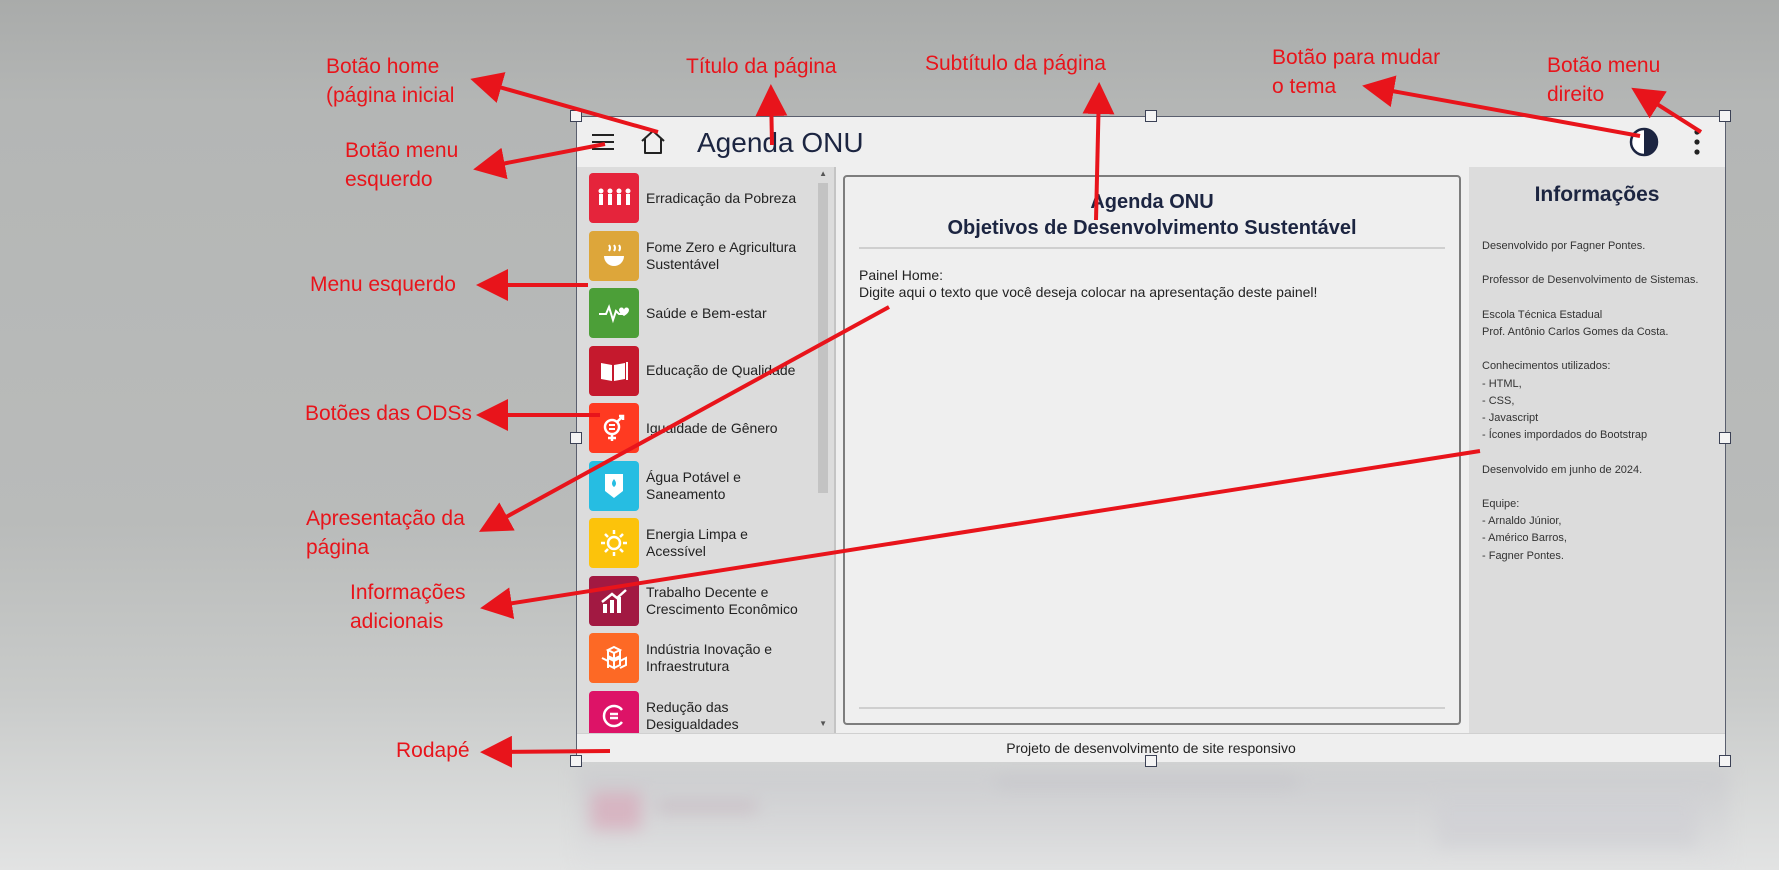 Image resolution: width=1779 pixels, height=870 pixels. What do you see at coordinates (1356, 72) in the screenshot?
I see `annotation-theme-button: Botão para mudar o tema` at bounding box center [1356, 72].